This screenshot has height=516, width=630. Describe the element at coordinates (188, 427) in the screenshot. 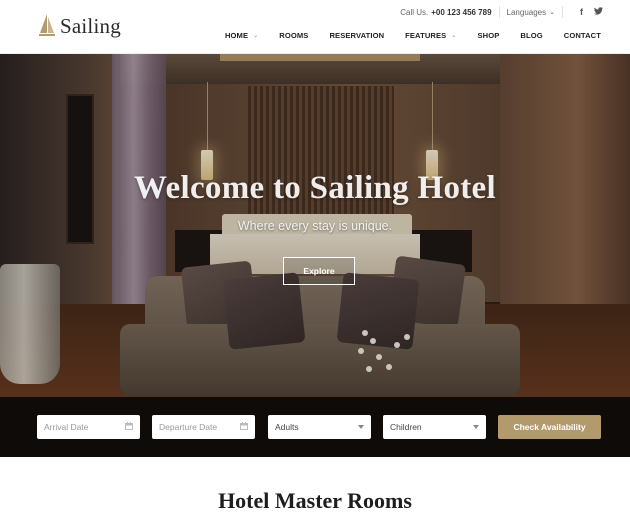

I see `departure-date-placeholder: Departure Date` at that location.